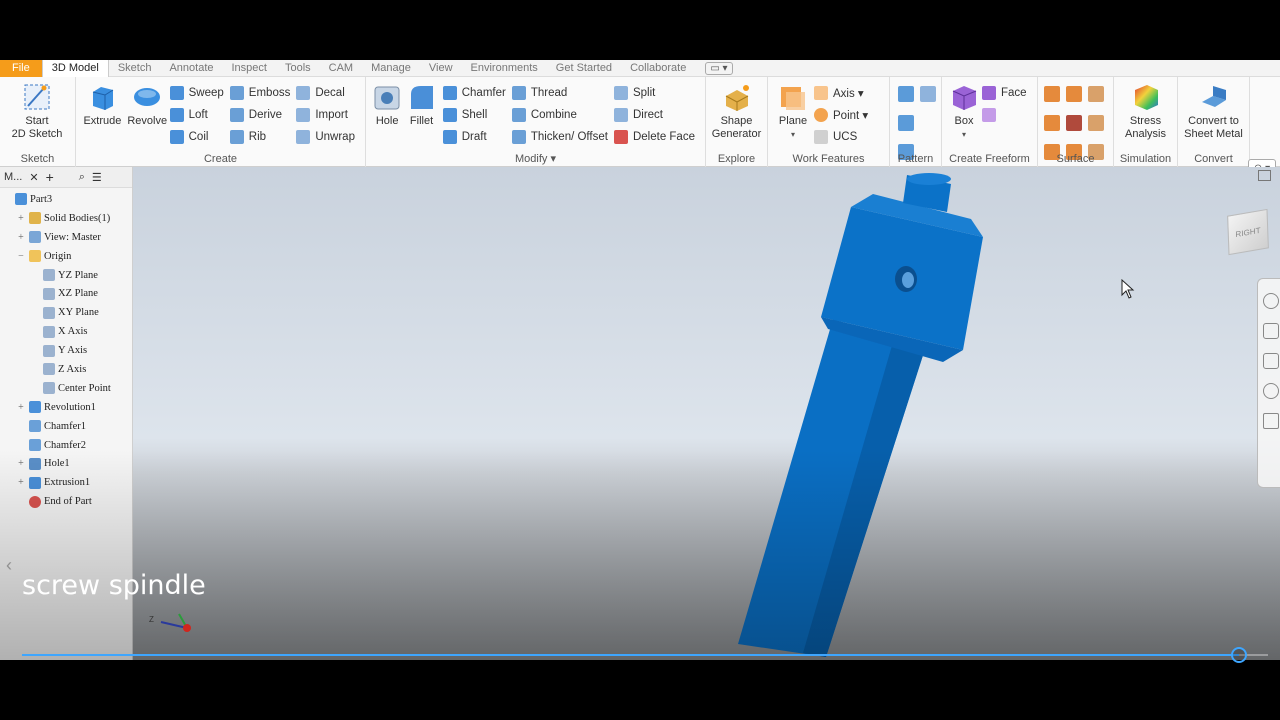 This screenshot has width=1280, height=720. I want to click on chamfer-button: Chamfer, so click(477, 93).